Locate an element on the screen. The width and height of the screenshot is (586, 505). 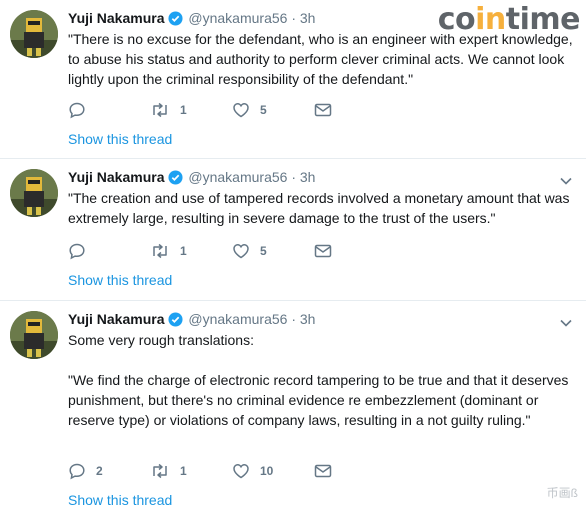
like-count: 10 is located at coordinates (267, 471).